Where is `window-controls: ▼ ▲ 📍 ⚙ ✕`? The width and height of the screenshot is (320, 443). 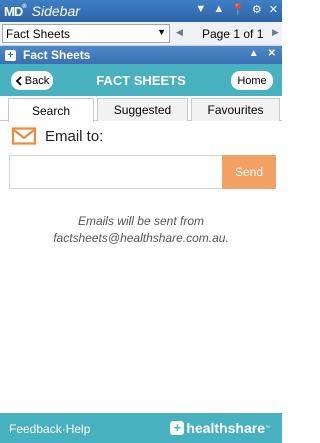
window-controls: ▼ ▲ 📍 ⚙ ✕ is located at coordinates (236, 9).